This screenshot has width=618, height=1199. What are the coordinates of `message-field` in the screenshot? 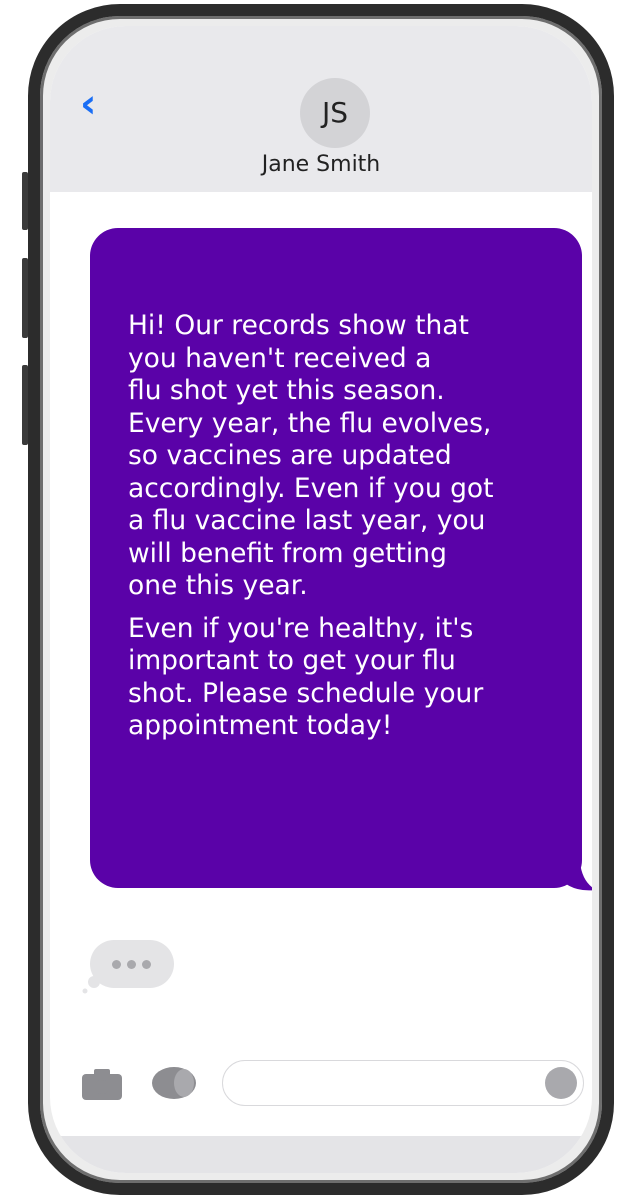 It's located at (403, 1083).